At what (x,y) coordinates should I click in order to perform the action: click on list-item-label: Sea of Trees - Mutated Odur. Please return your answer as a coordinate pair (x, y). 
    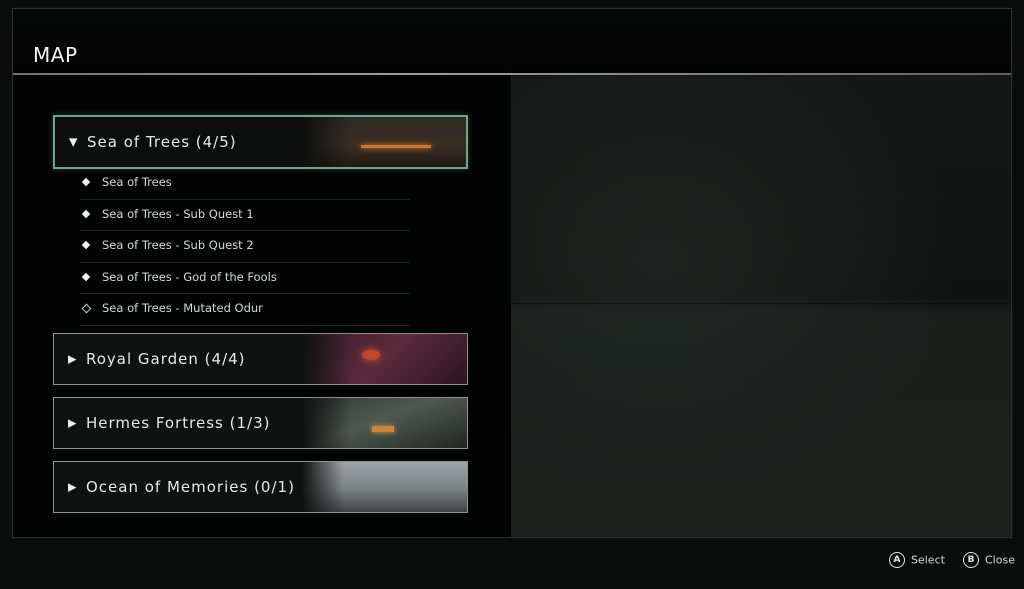
    Looking at the image, I should click on (182, 308).